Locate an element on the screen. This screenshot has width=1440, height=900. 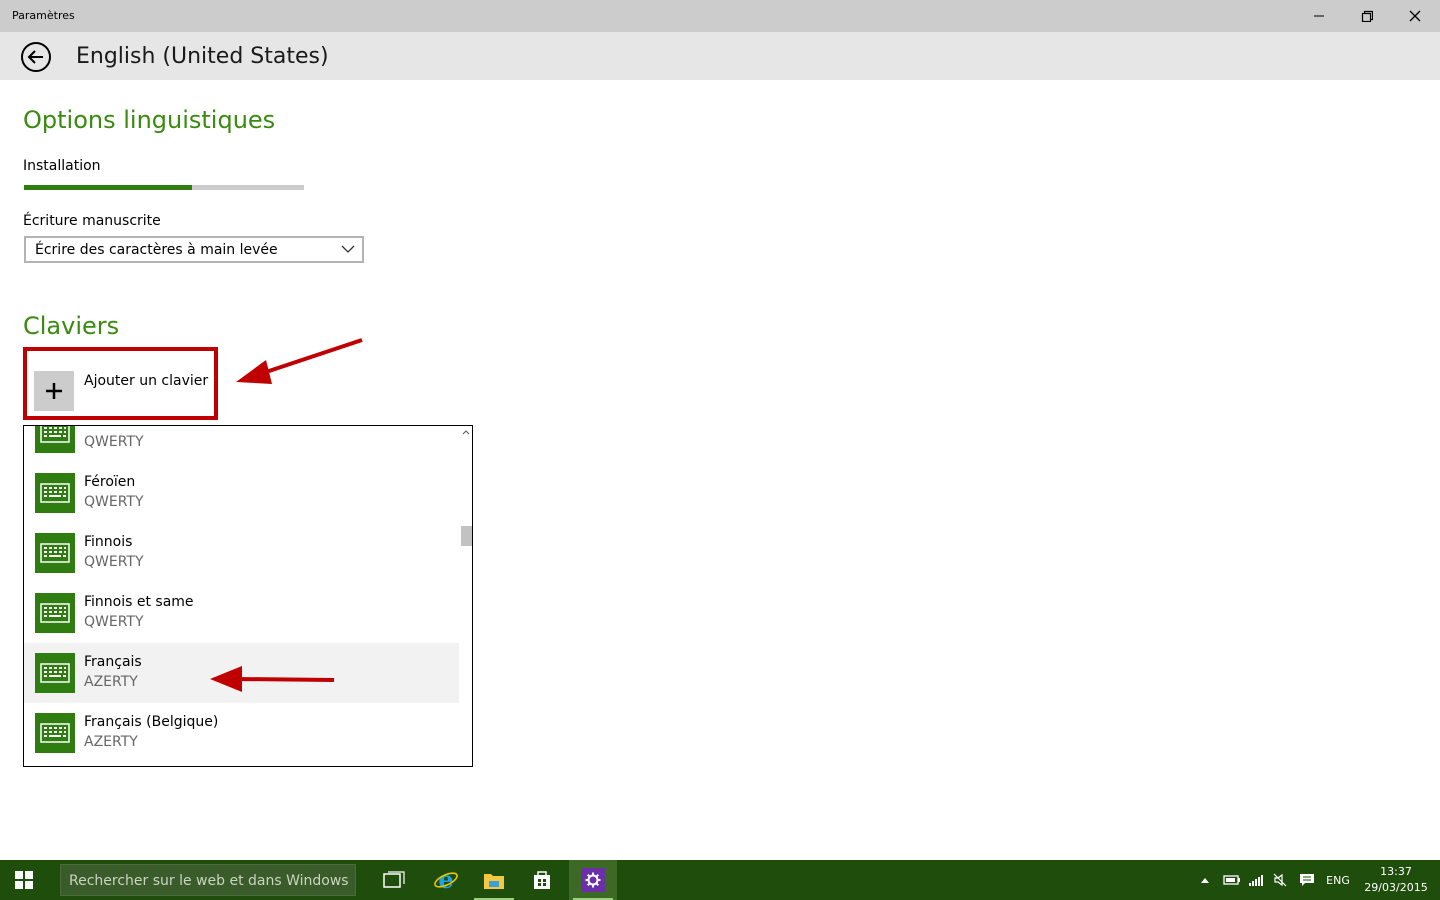
chevron-up-icon is located at coordinates (1205, 880).